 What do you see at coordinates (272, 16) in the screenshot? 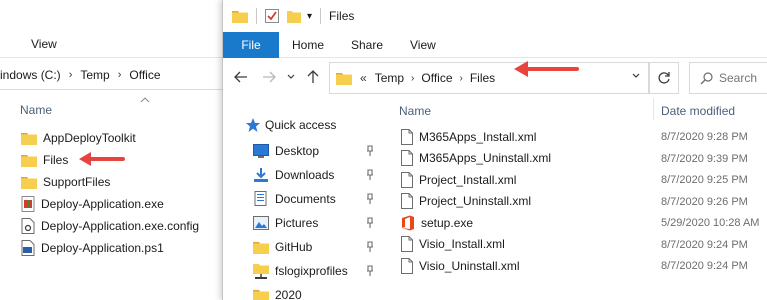
I see `properties-checkmark-icon` at bounding box center [272, 16].